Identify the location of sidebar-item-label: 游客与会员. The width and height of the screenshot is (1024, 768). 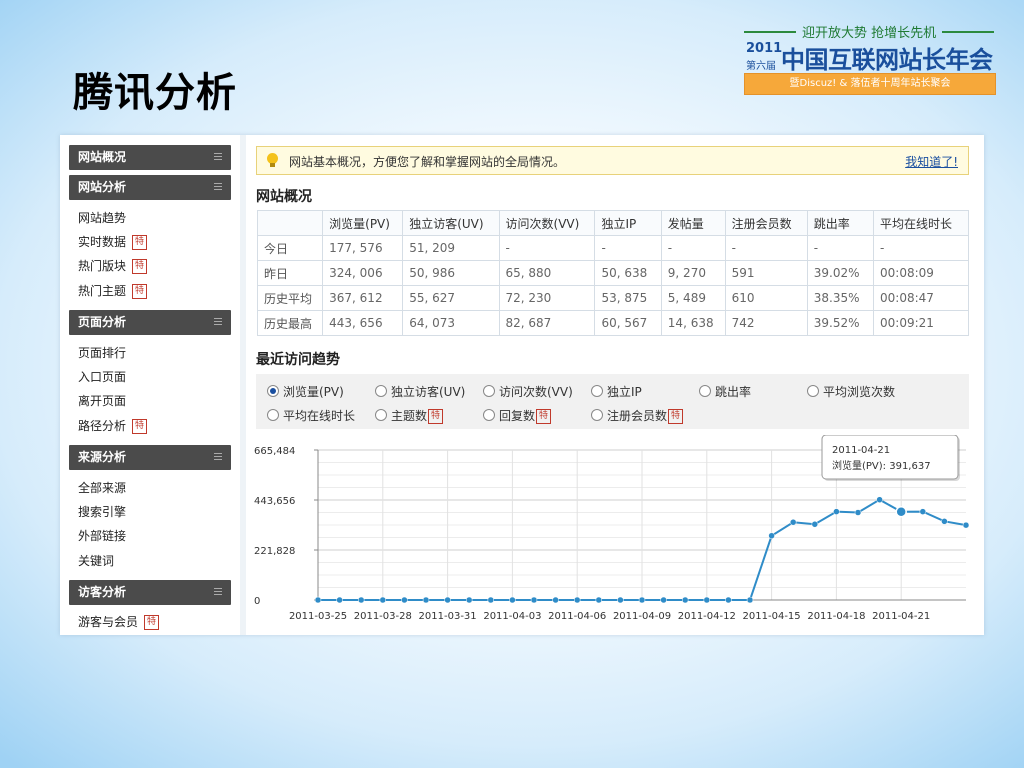
(108, 622).